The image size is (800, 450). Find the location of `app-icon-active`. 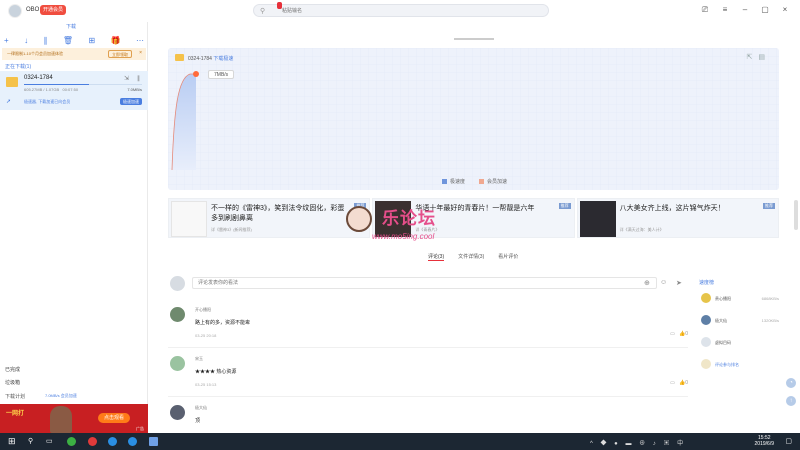

app-icon-active is located at coordinates (153, 441).